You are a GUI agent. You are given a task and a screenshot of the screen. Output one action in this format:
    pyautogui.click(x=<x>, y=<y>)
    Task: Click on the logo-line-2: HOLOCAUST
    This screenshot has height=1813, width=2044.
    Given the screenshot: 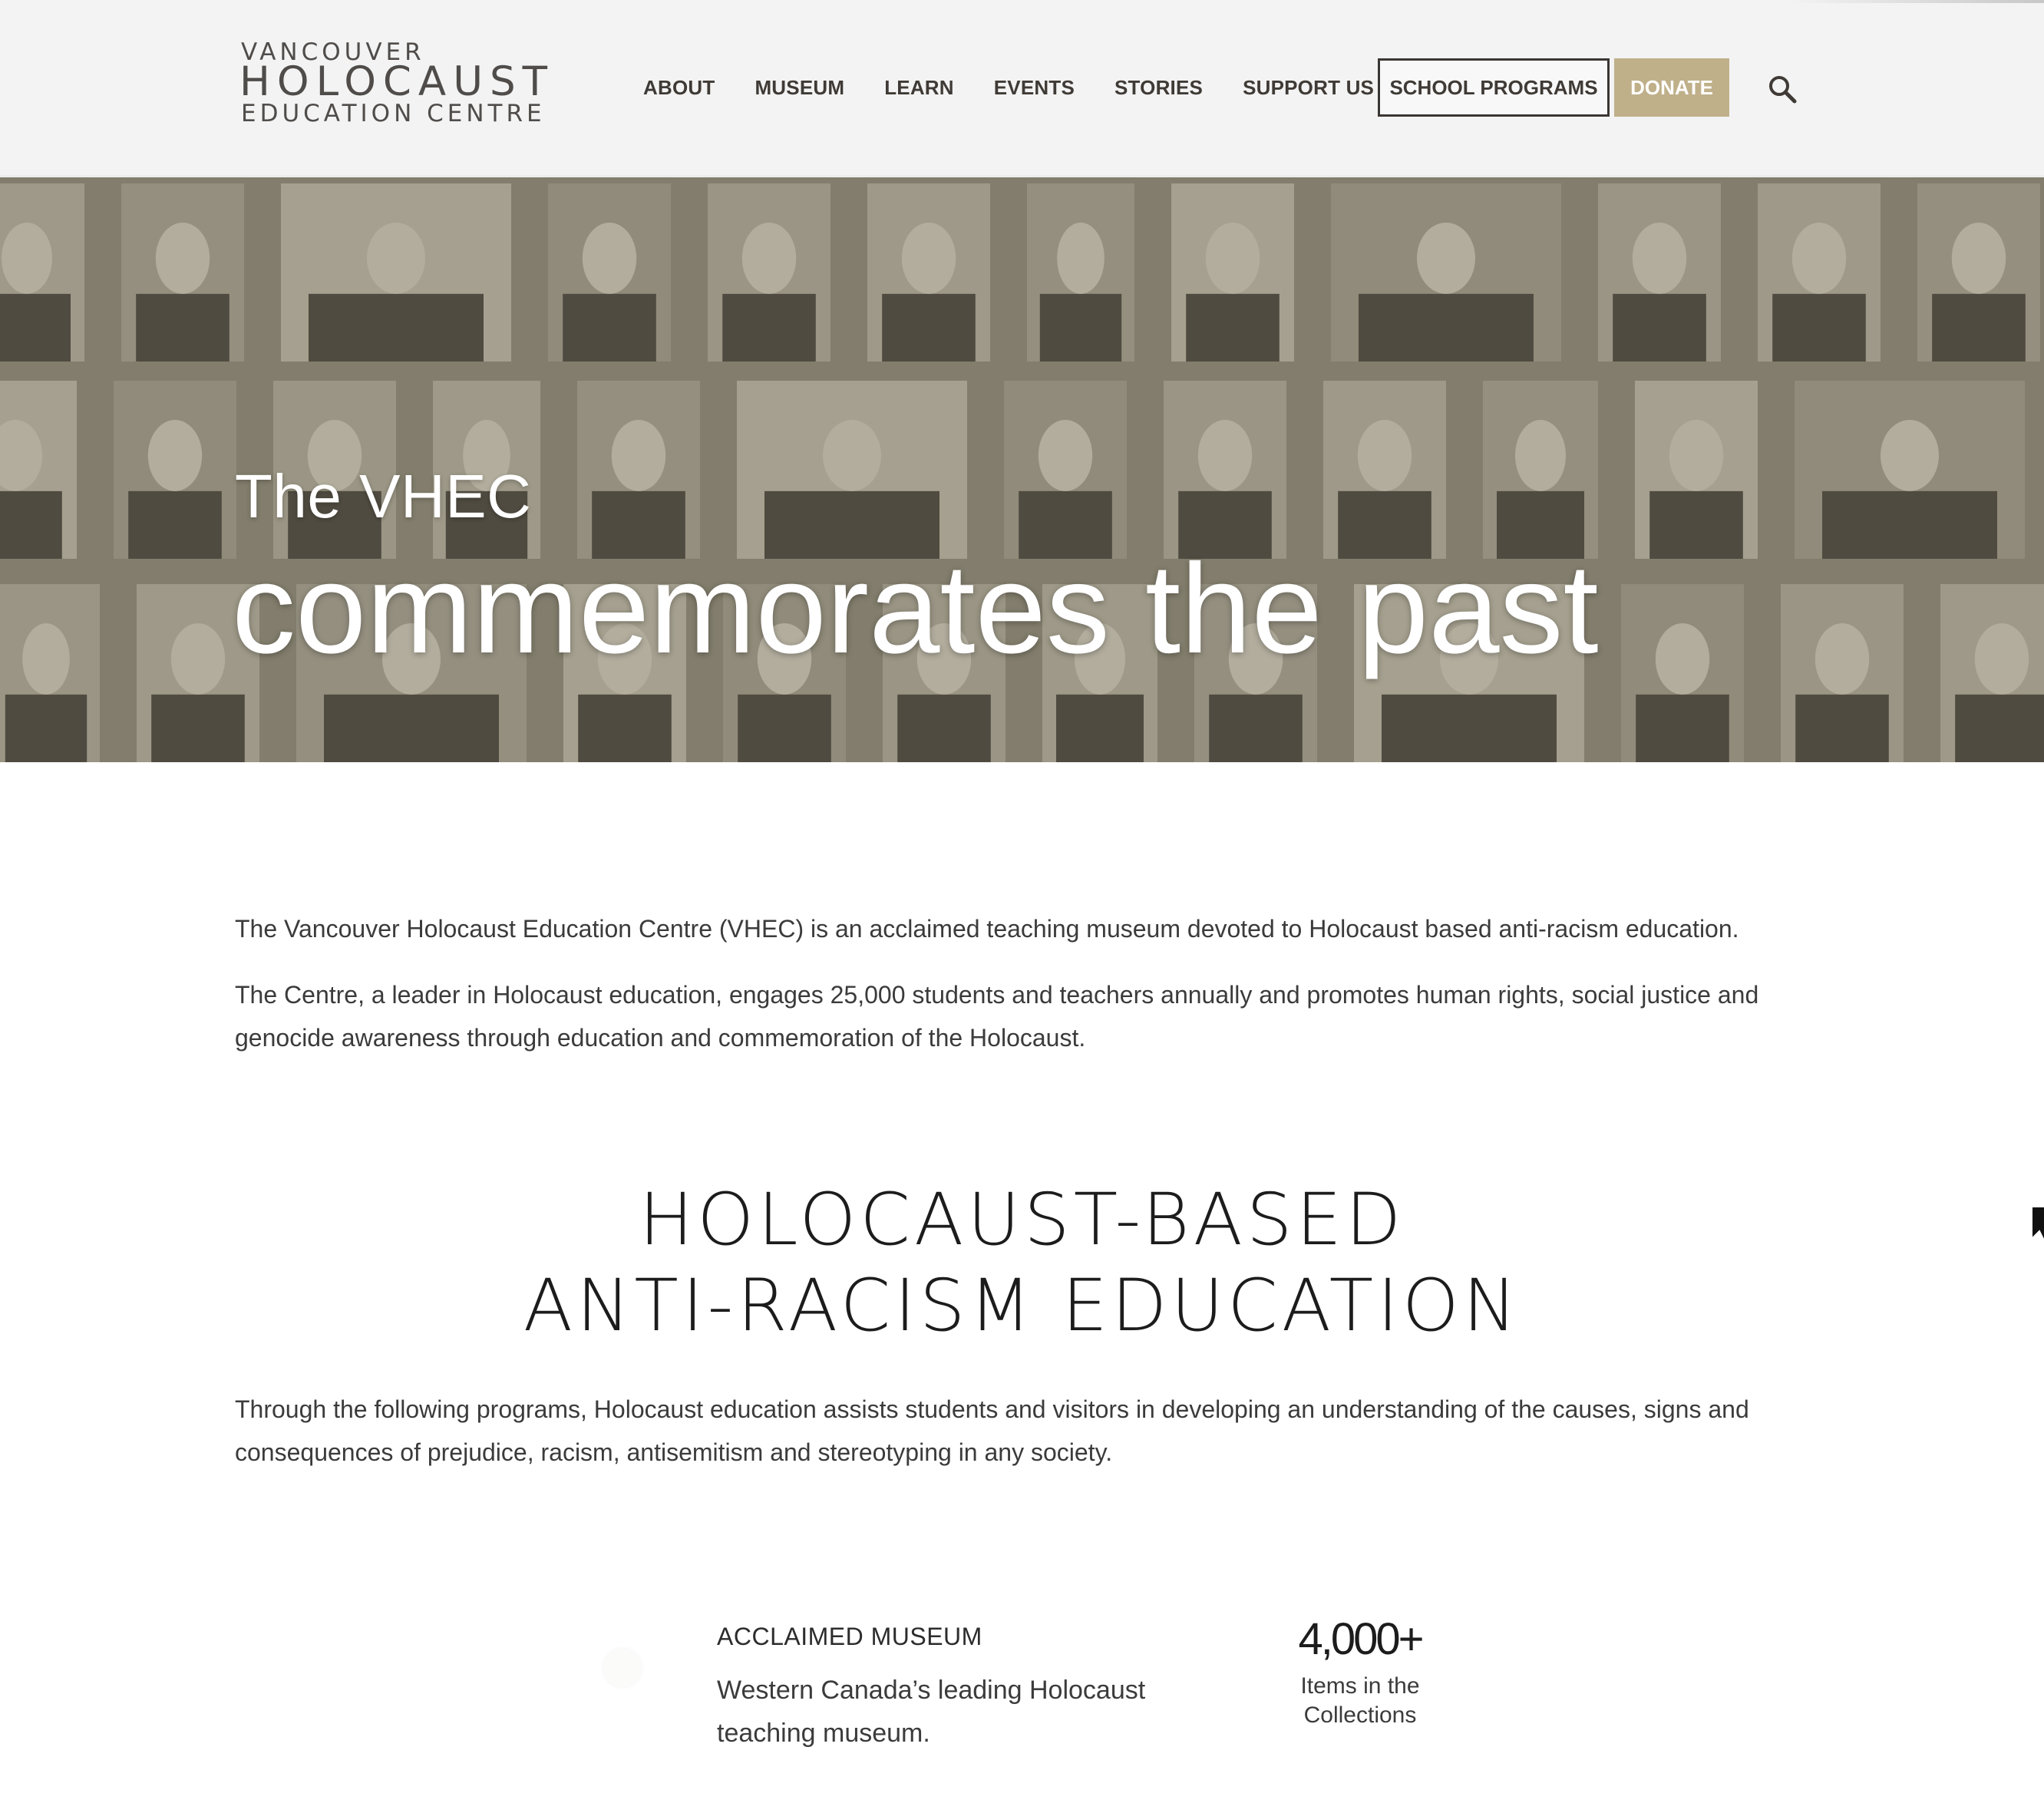 What is the action you would take?
    pyautogui.click(x=396, y=81)
    